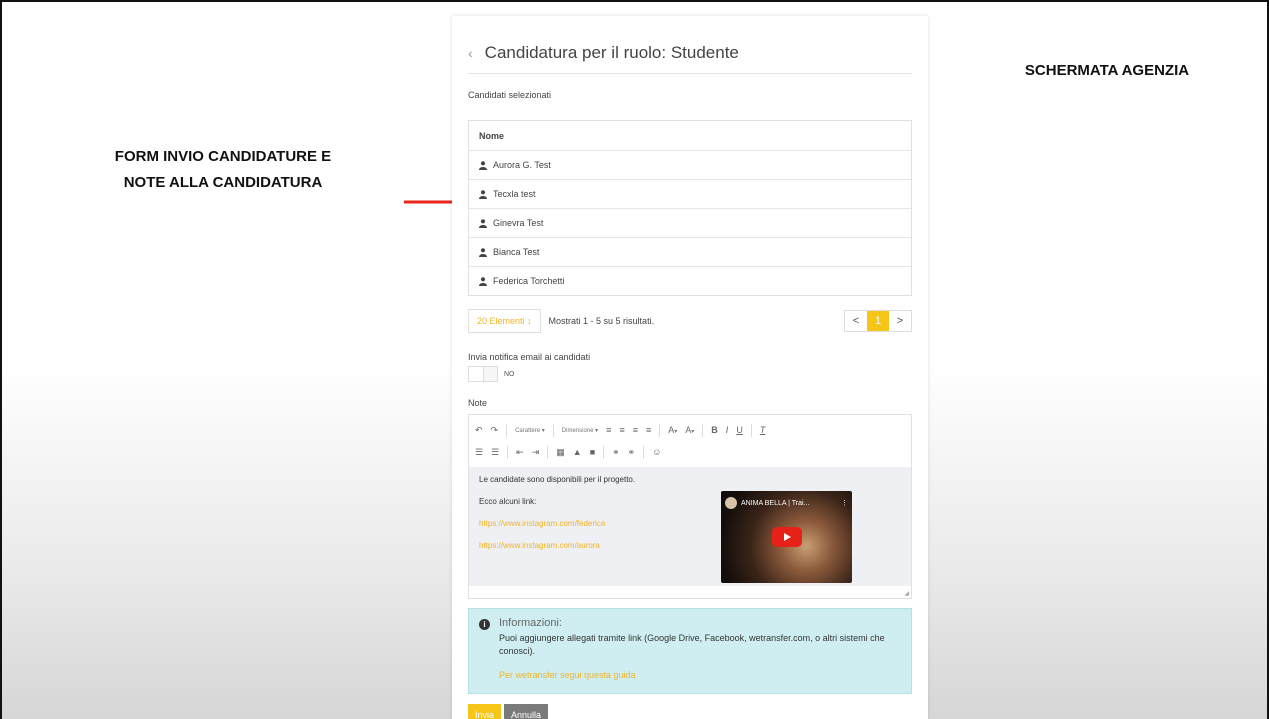 This screenshot has height=719, width=1269. Describe the element at coordinates (483, 374) in the screenshot. I see `toggle-track` at that location.